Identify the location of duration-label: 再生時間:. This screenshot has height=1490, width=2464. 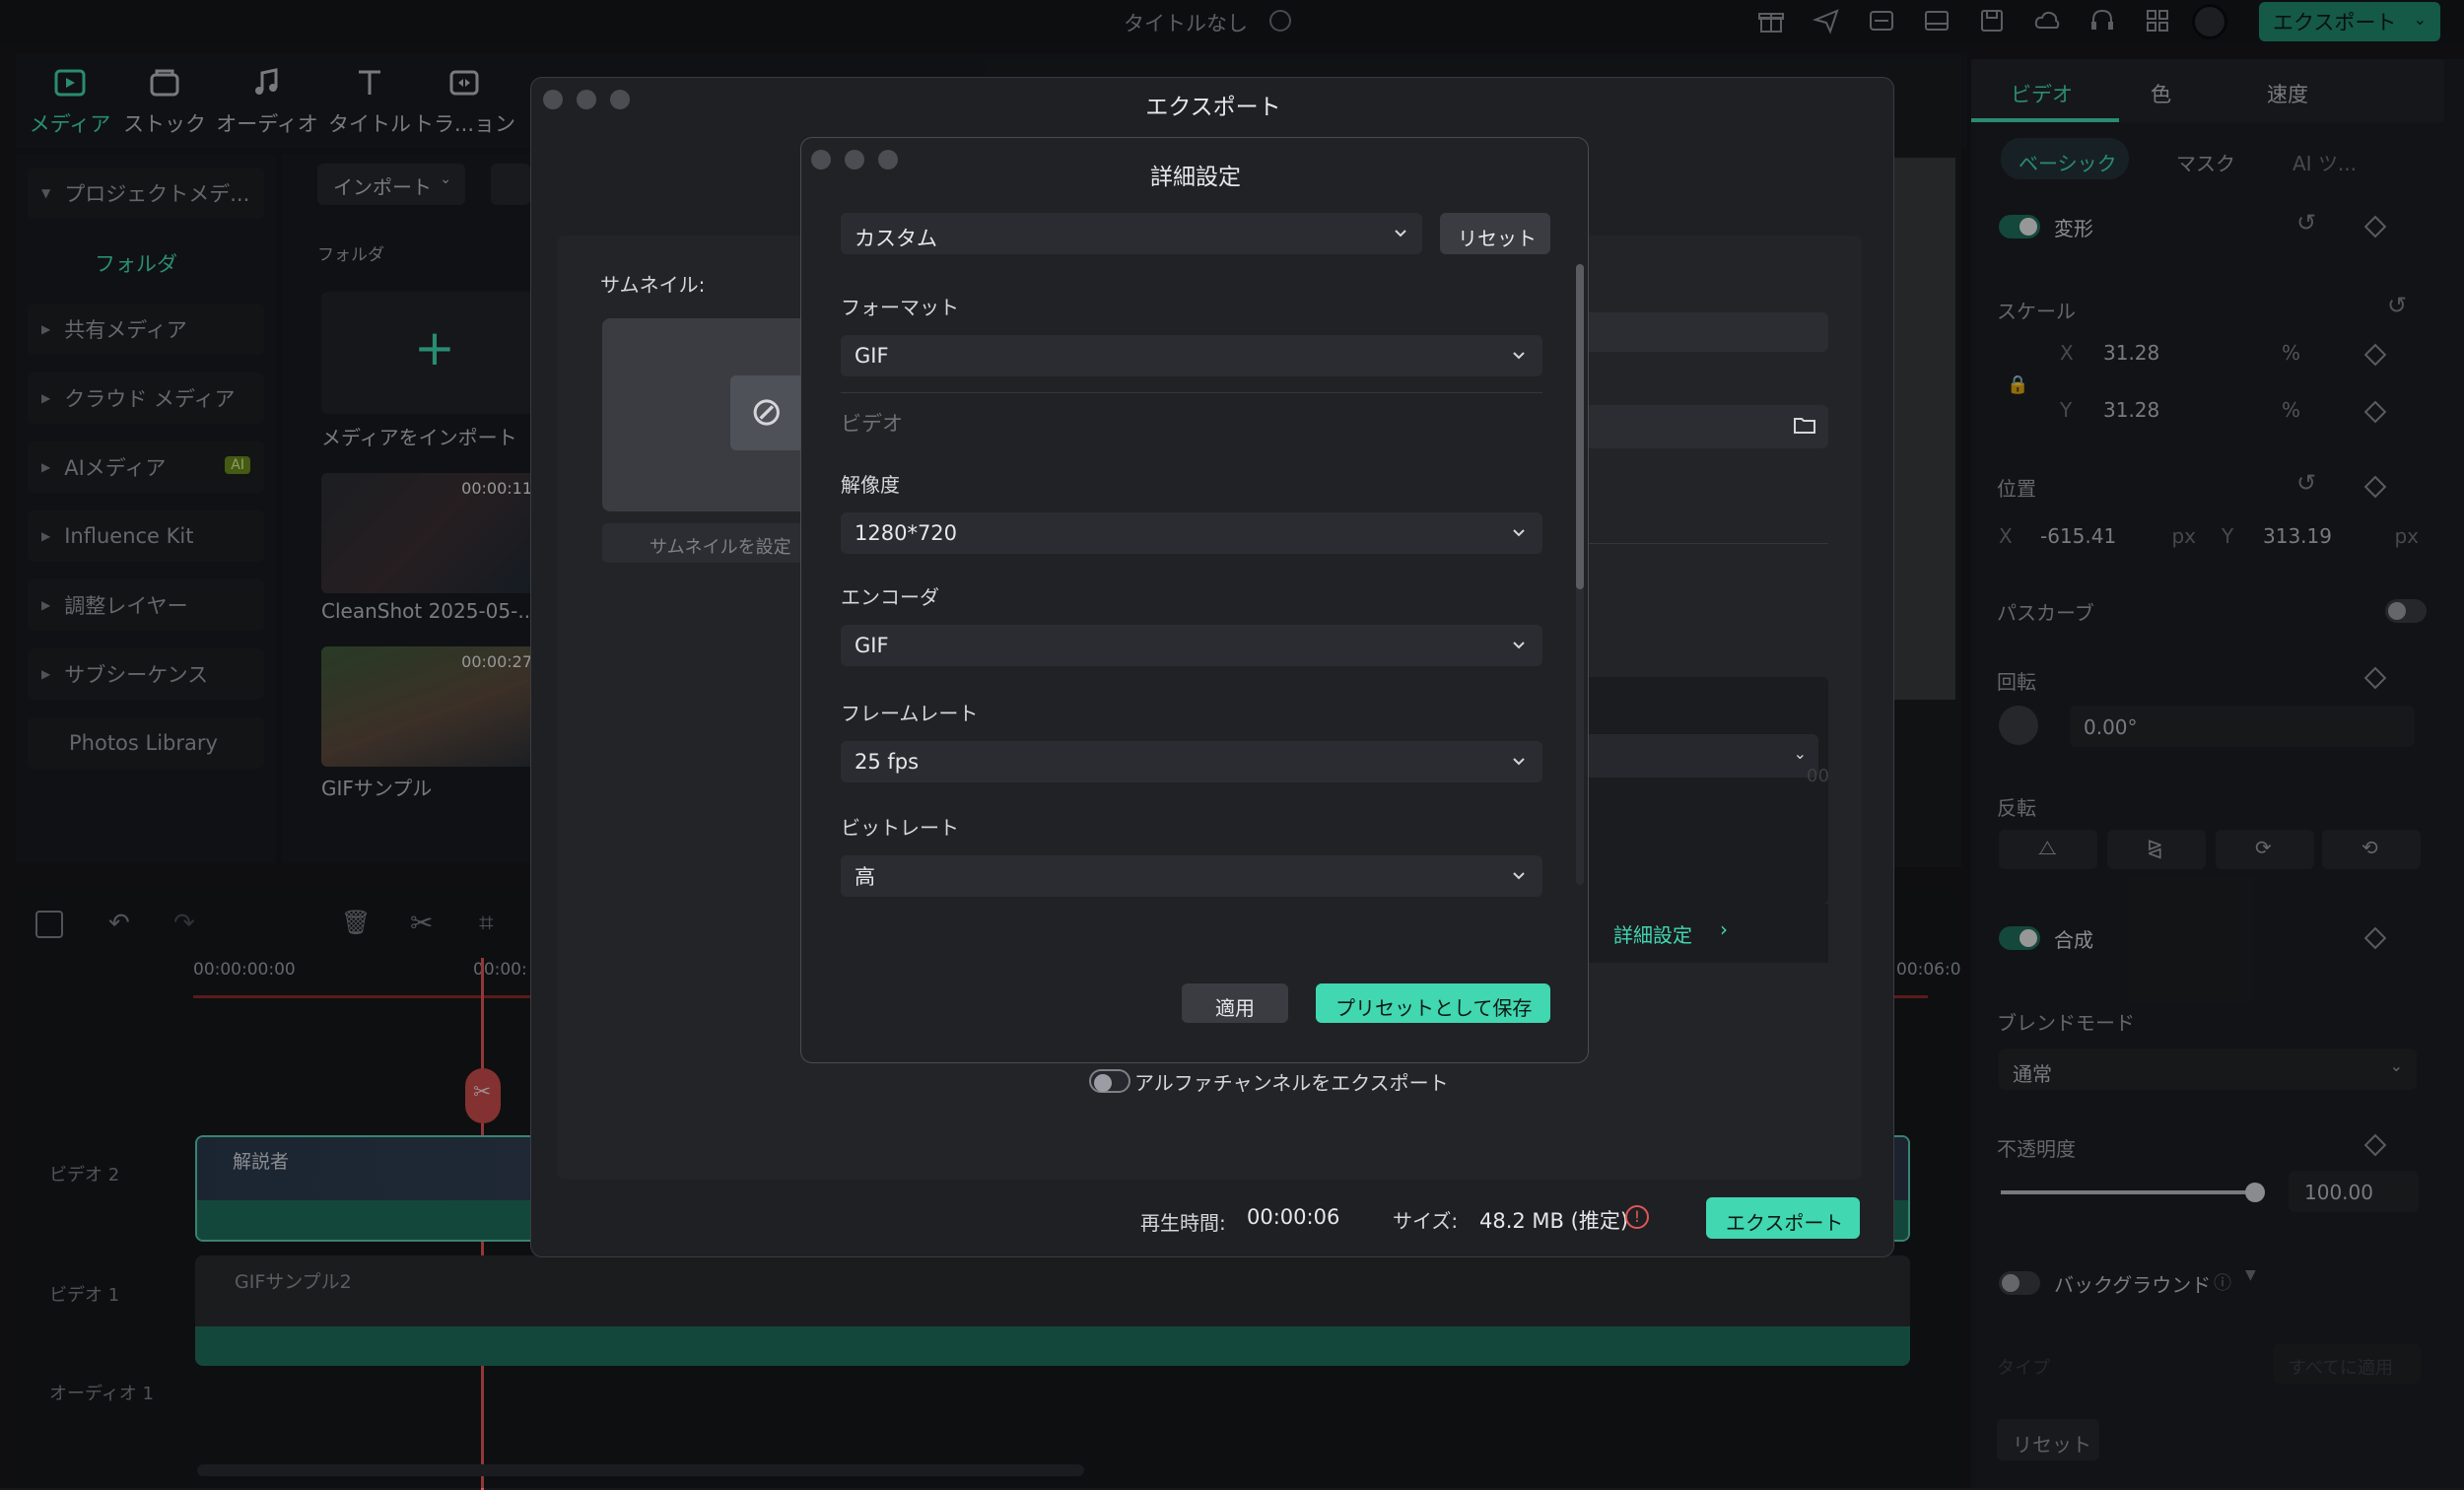
(1183, 1223).